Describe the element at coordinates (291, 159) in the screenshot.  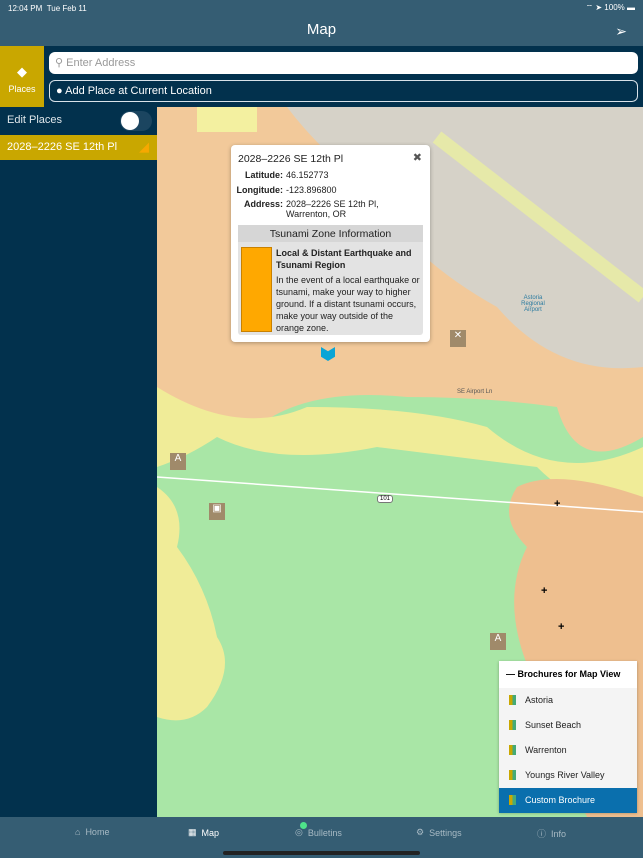
I see `popup-title: 2028–2226 SE 12th Pl` at that location.